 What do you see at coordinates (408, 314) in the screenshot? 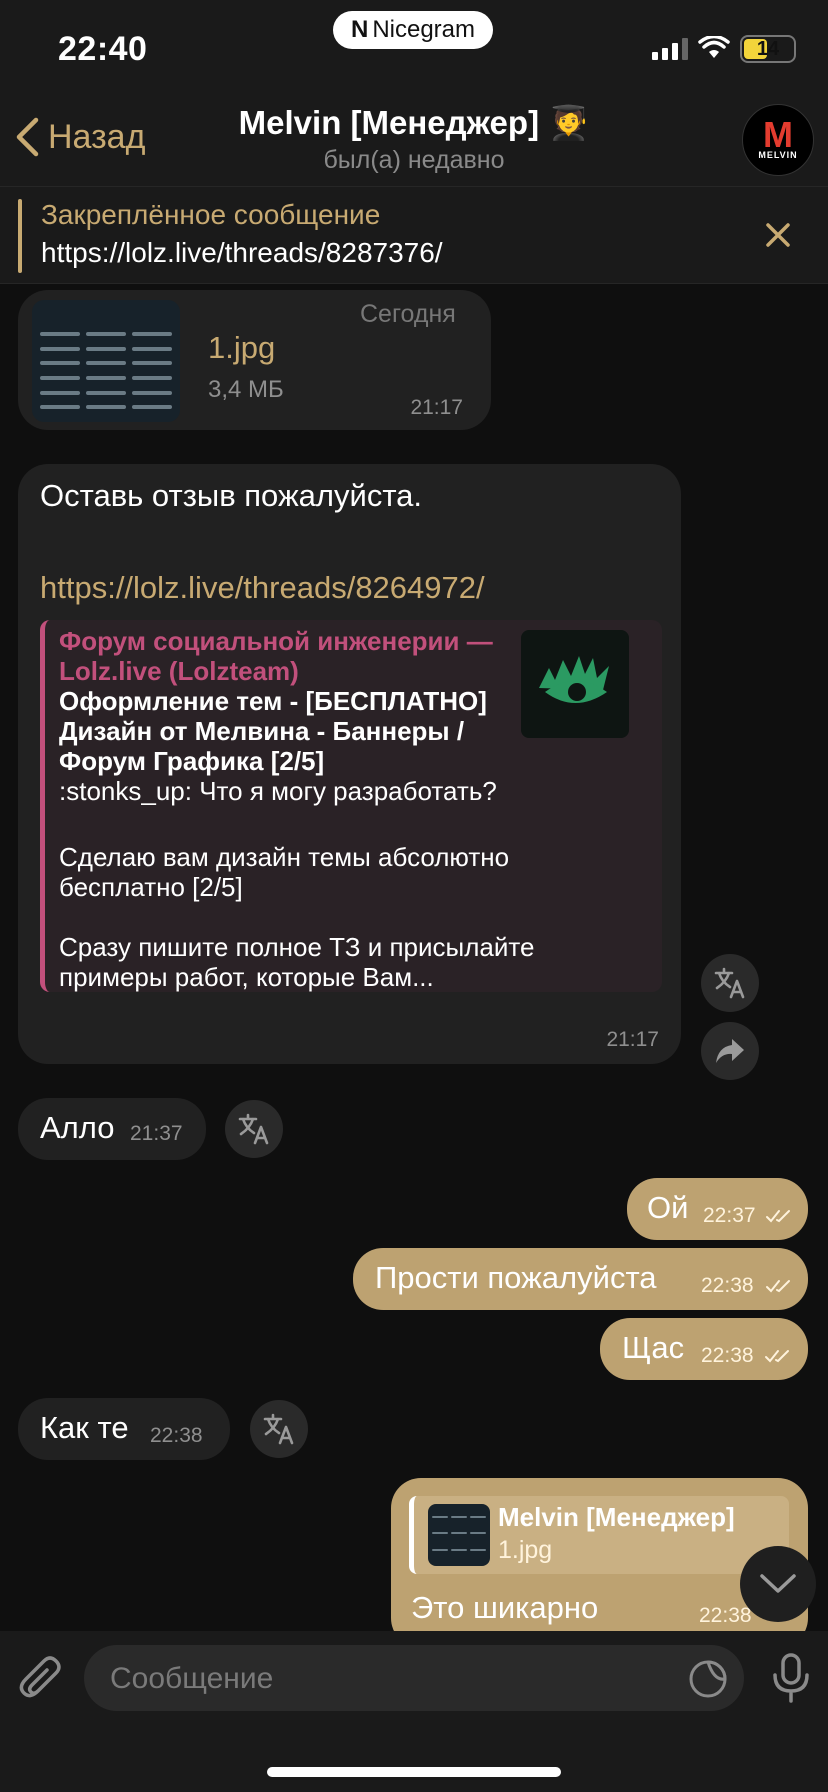
I see `date-badge: Сегодня` at bounding box center [408, 314].